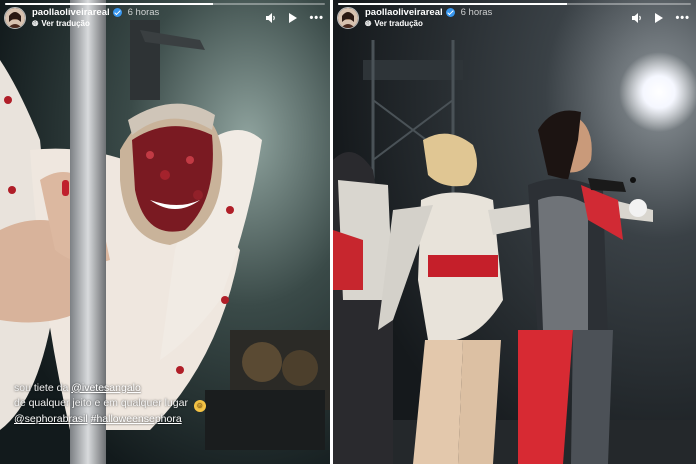 This screenshot has width=696, height=464. Describe the element at coordinates (106, 388) in the screenshot. I see `mention-ivetesangalo: @ivetesangalo` at that location.